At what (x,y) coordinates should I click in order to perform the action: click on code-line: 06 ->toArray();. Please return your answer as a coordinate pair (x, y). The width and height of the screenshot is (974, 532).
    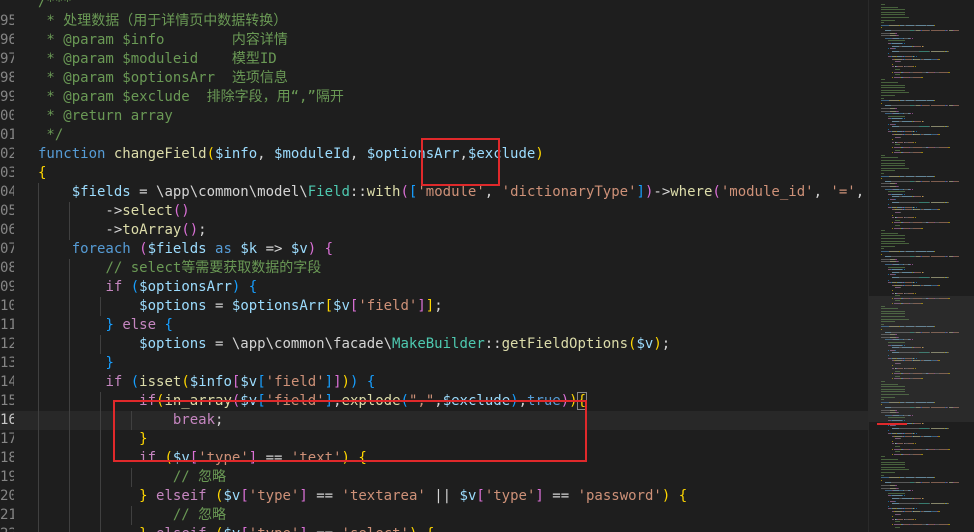
    Looking at the image, I should click on (434, 230).